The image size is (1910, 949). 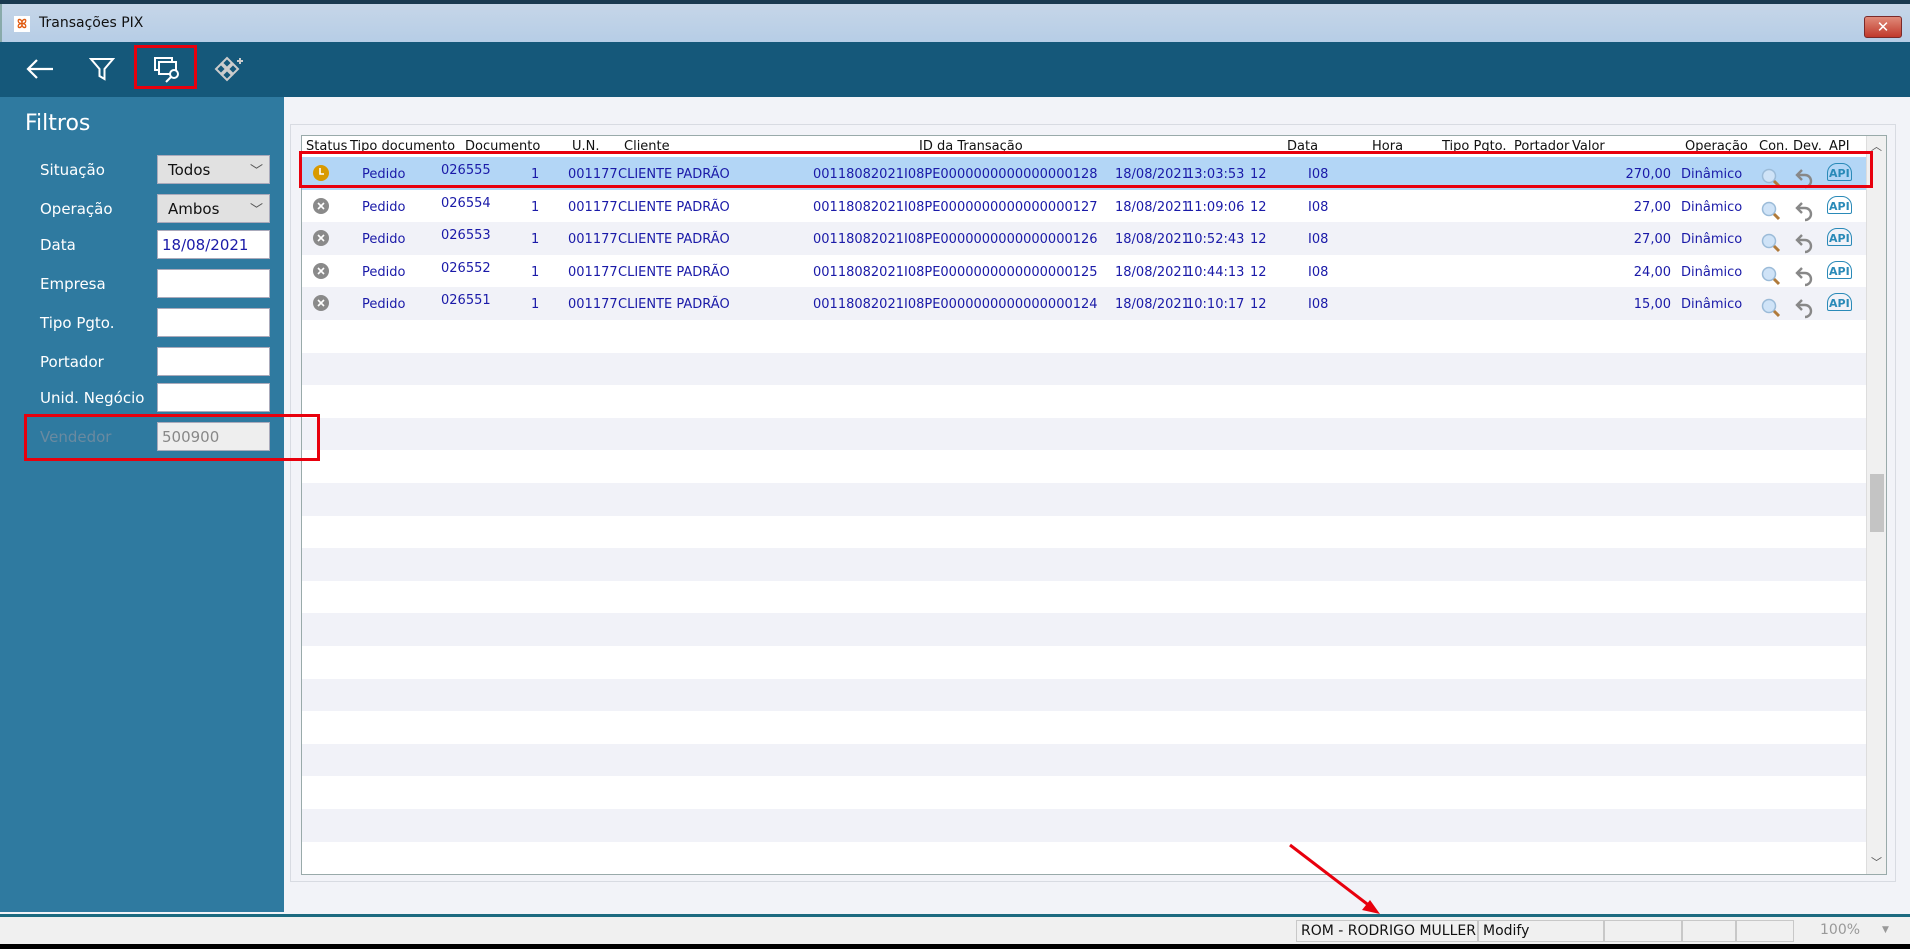 I want to click on scroll-down-icon: ﹀, so click(x=1876, y=862).